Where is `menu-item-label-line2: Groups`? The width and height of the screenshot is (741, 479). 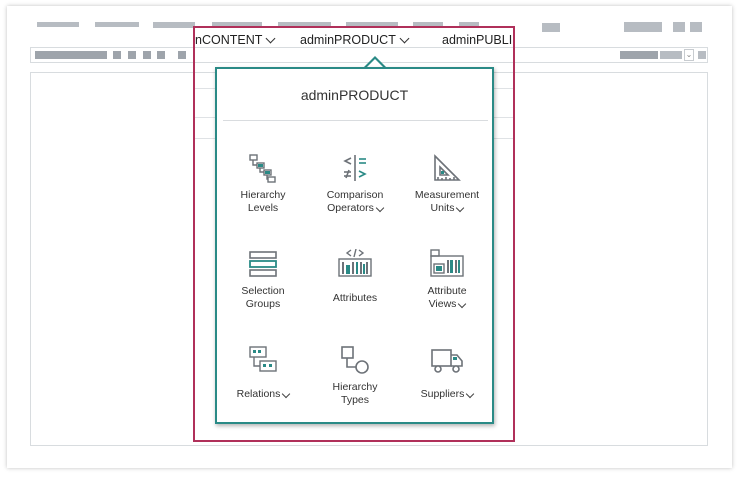
menu-item-label-line2: Groups is located at coordinates (263, 304).